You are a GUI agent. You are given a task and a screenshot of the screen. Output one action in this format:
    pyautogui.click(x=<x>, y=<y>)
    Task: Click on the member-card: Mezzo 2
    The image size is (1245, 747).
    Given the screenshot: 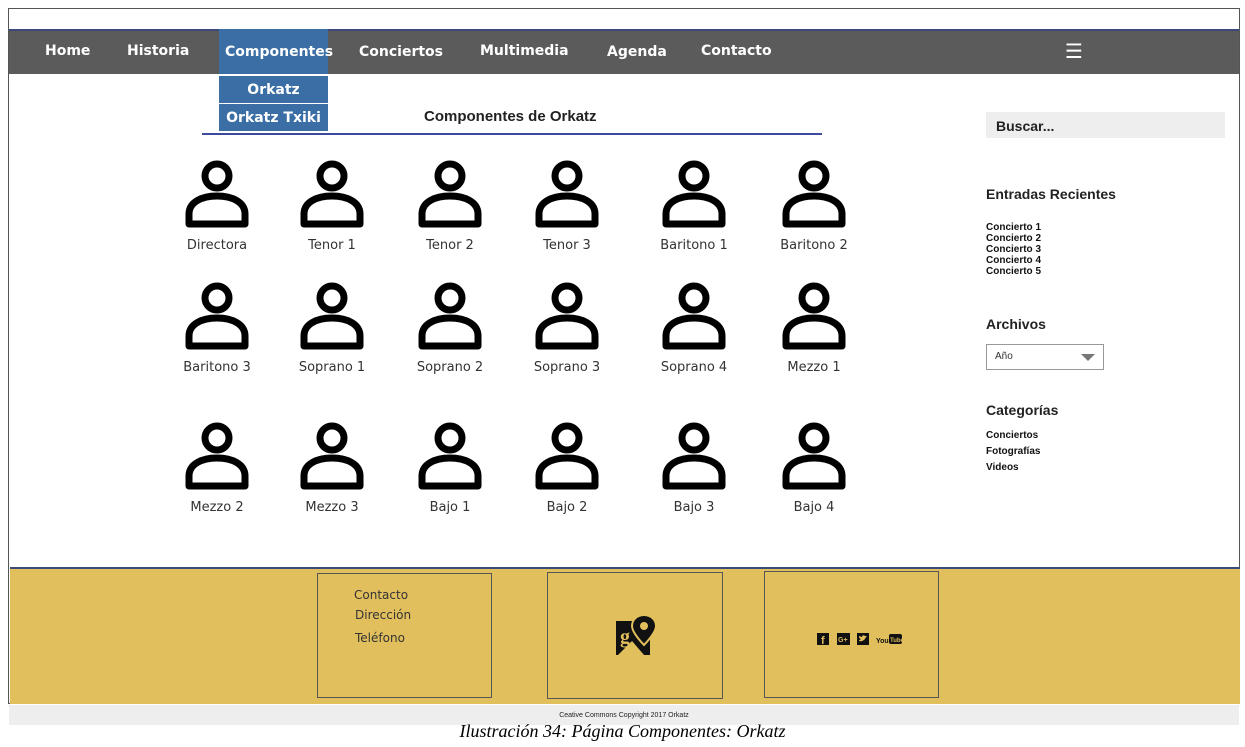 What is the action you would take?
    pyautogui.click(x=217, y=467)
    